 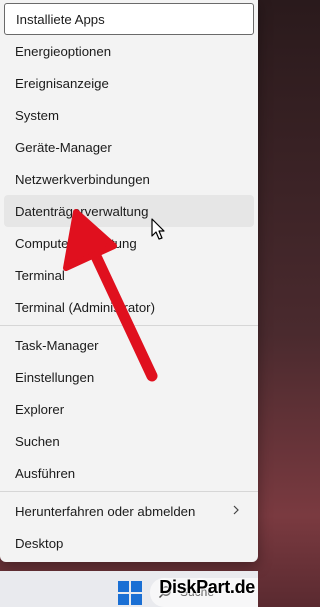 I want to click on menu-item-disk-management: Datenträgerverwaltung, so click(x=129, y=211).